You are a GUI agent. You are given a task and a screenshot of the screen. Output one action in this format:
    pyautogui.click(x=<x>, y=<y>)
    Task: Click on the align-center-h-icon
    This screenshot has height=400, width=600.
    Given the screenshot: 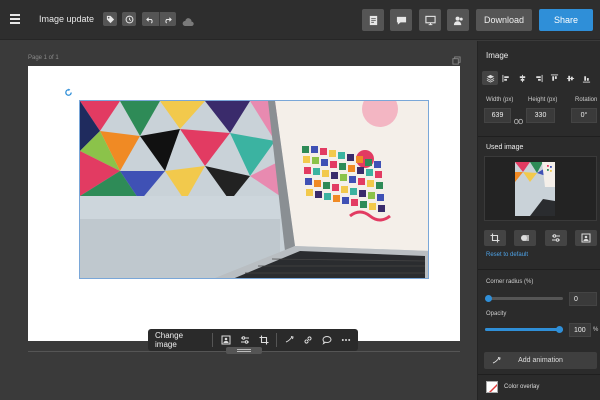 What is the action you would take?
    pyautogui.click(x=522, y=78)
    